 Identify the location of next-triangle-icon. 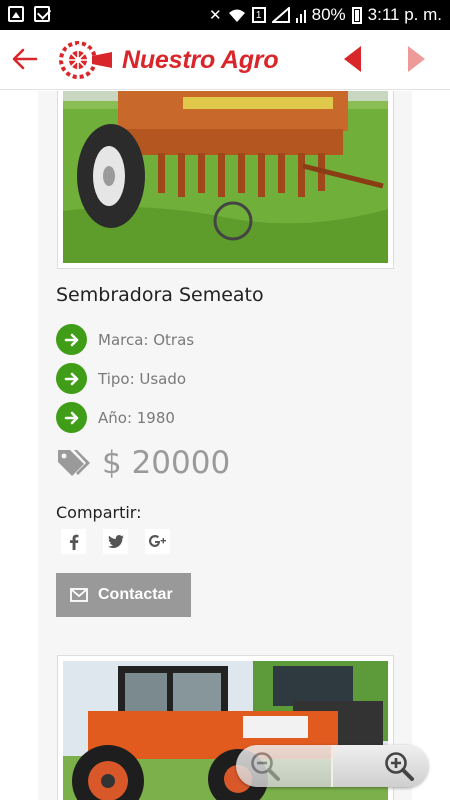
(416, 59).